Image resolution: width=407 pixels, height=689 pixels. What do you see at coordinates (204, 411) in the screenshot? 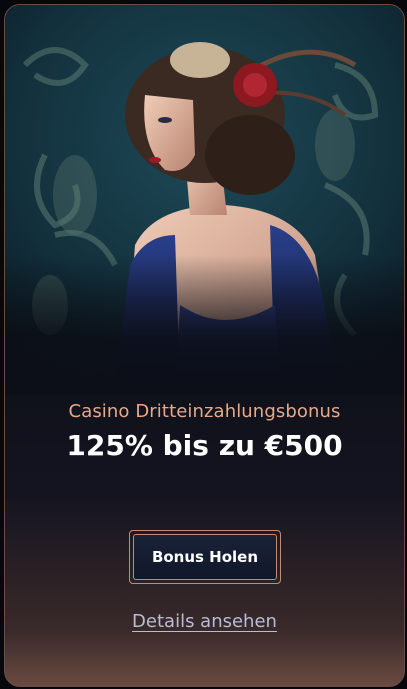
I see `bonus-subtitle: Casino Dritteinzahlungsbonus` at bounding box center [204, 411].